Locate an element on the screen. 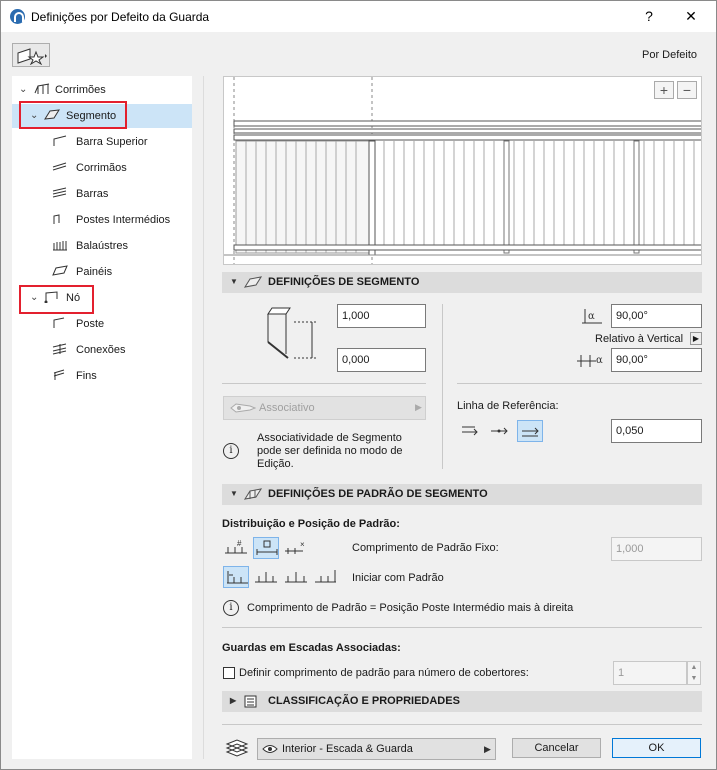  tree-item-corrimaos: Corrimãos is located at coordinates (102, 168).